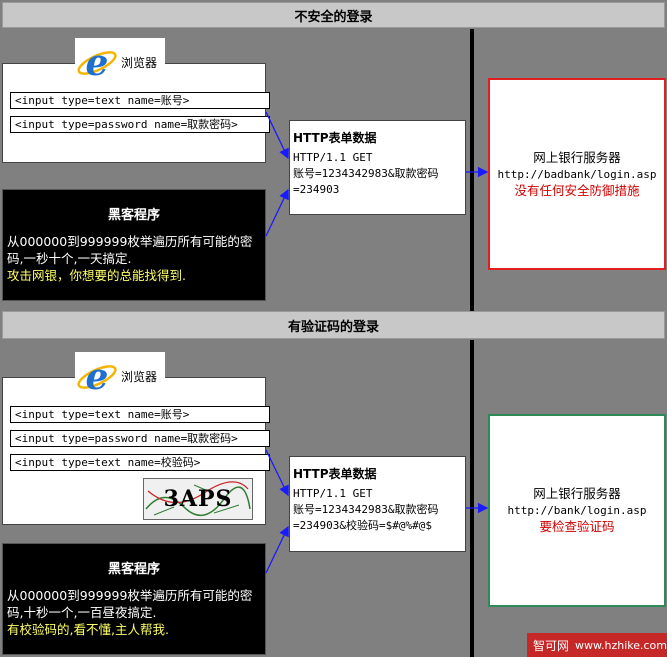 Image resolution: width=667 pixels, height=657 pixels. Describe the element at coordinates (551, 645) in the screenshot. I see `watermark-site-name: 智可网` at that location.